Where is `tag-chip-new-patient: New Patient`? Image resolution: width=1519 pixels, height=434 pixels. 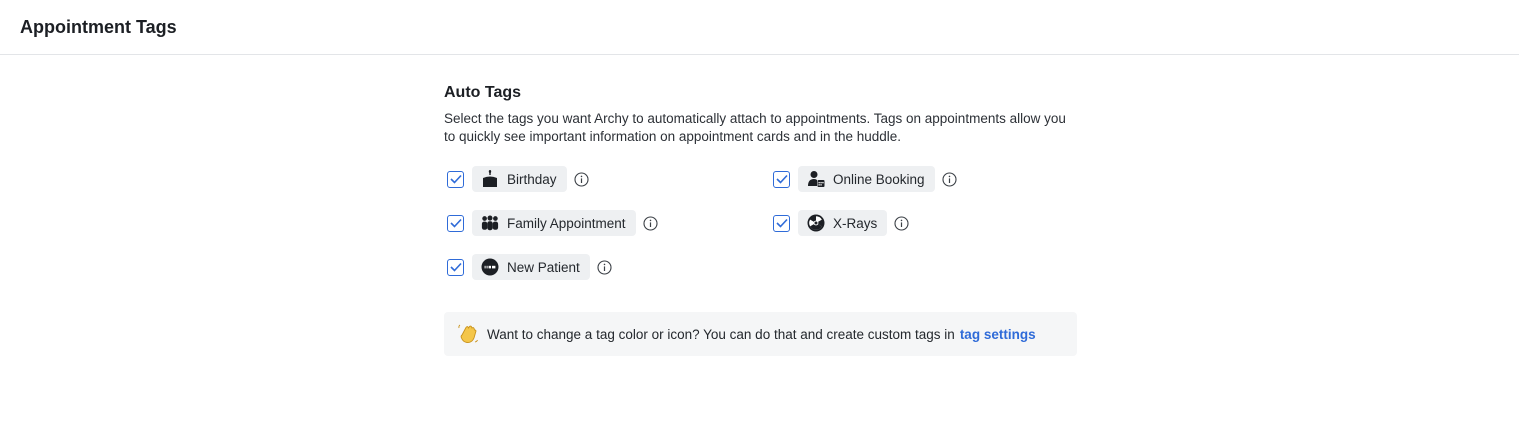 tag-chip-new-patient: New Patient is located at coordinates (531, 267).